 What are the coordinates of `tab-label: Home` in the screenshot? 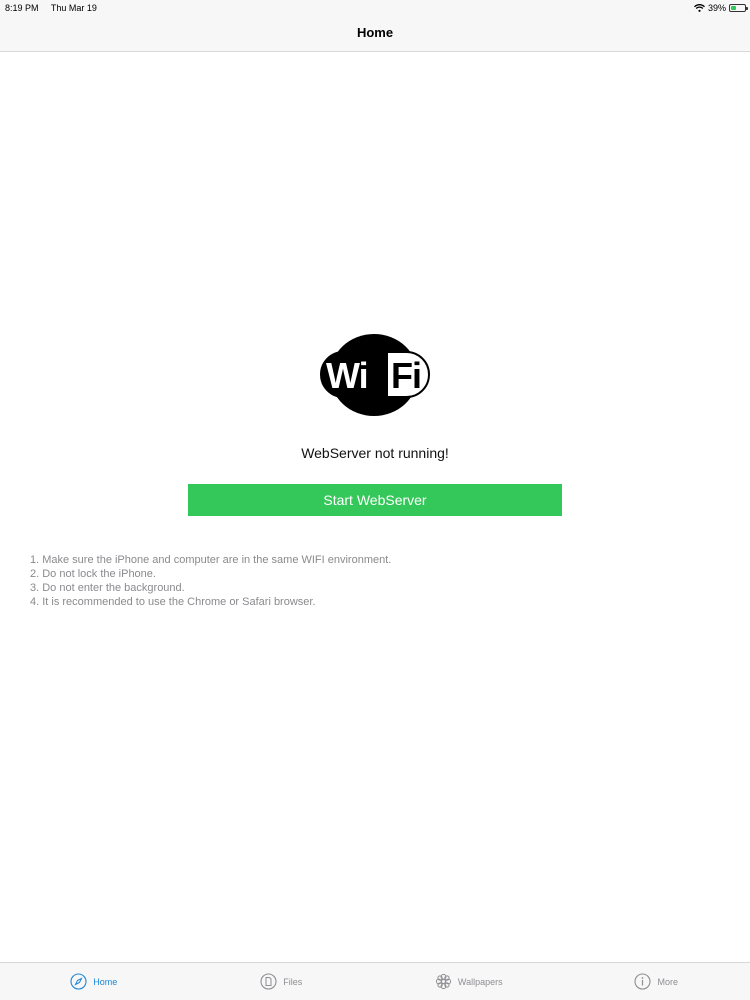 It's located at (105, 981).